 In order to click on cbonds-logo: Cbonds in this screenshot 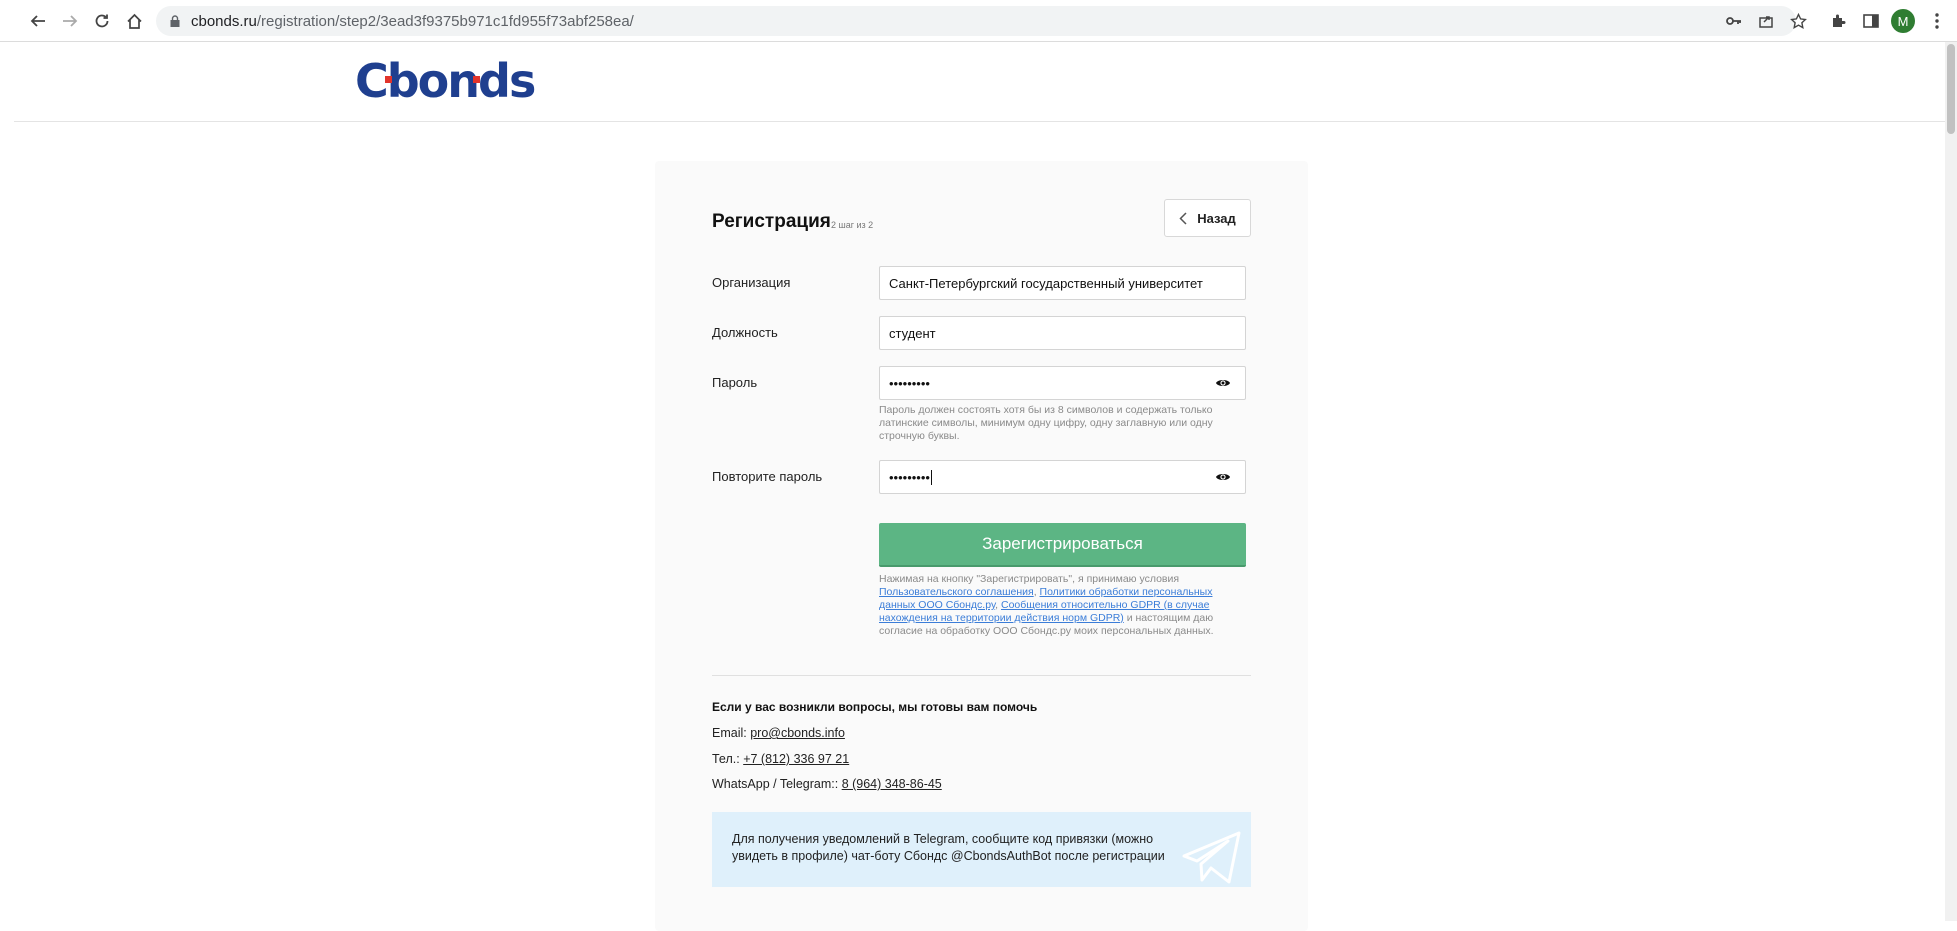, I will do `click(450, 81)`.